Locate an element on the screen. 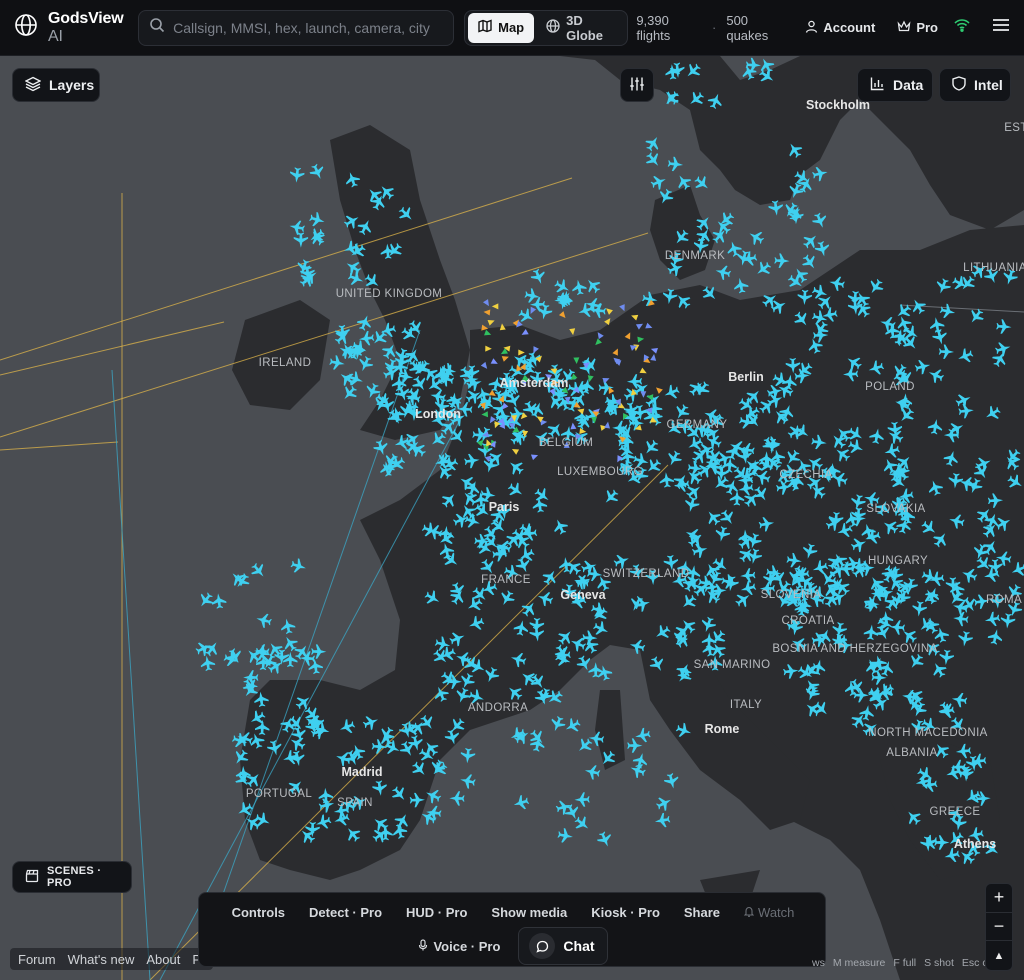  map-label: SLOVAKIA is located at coordinates (895, 509).